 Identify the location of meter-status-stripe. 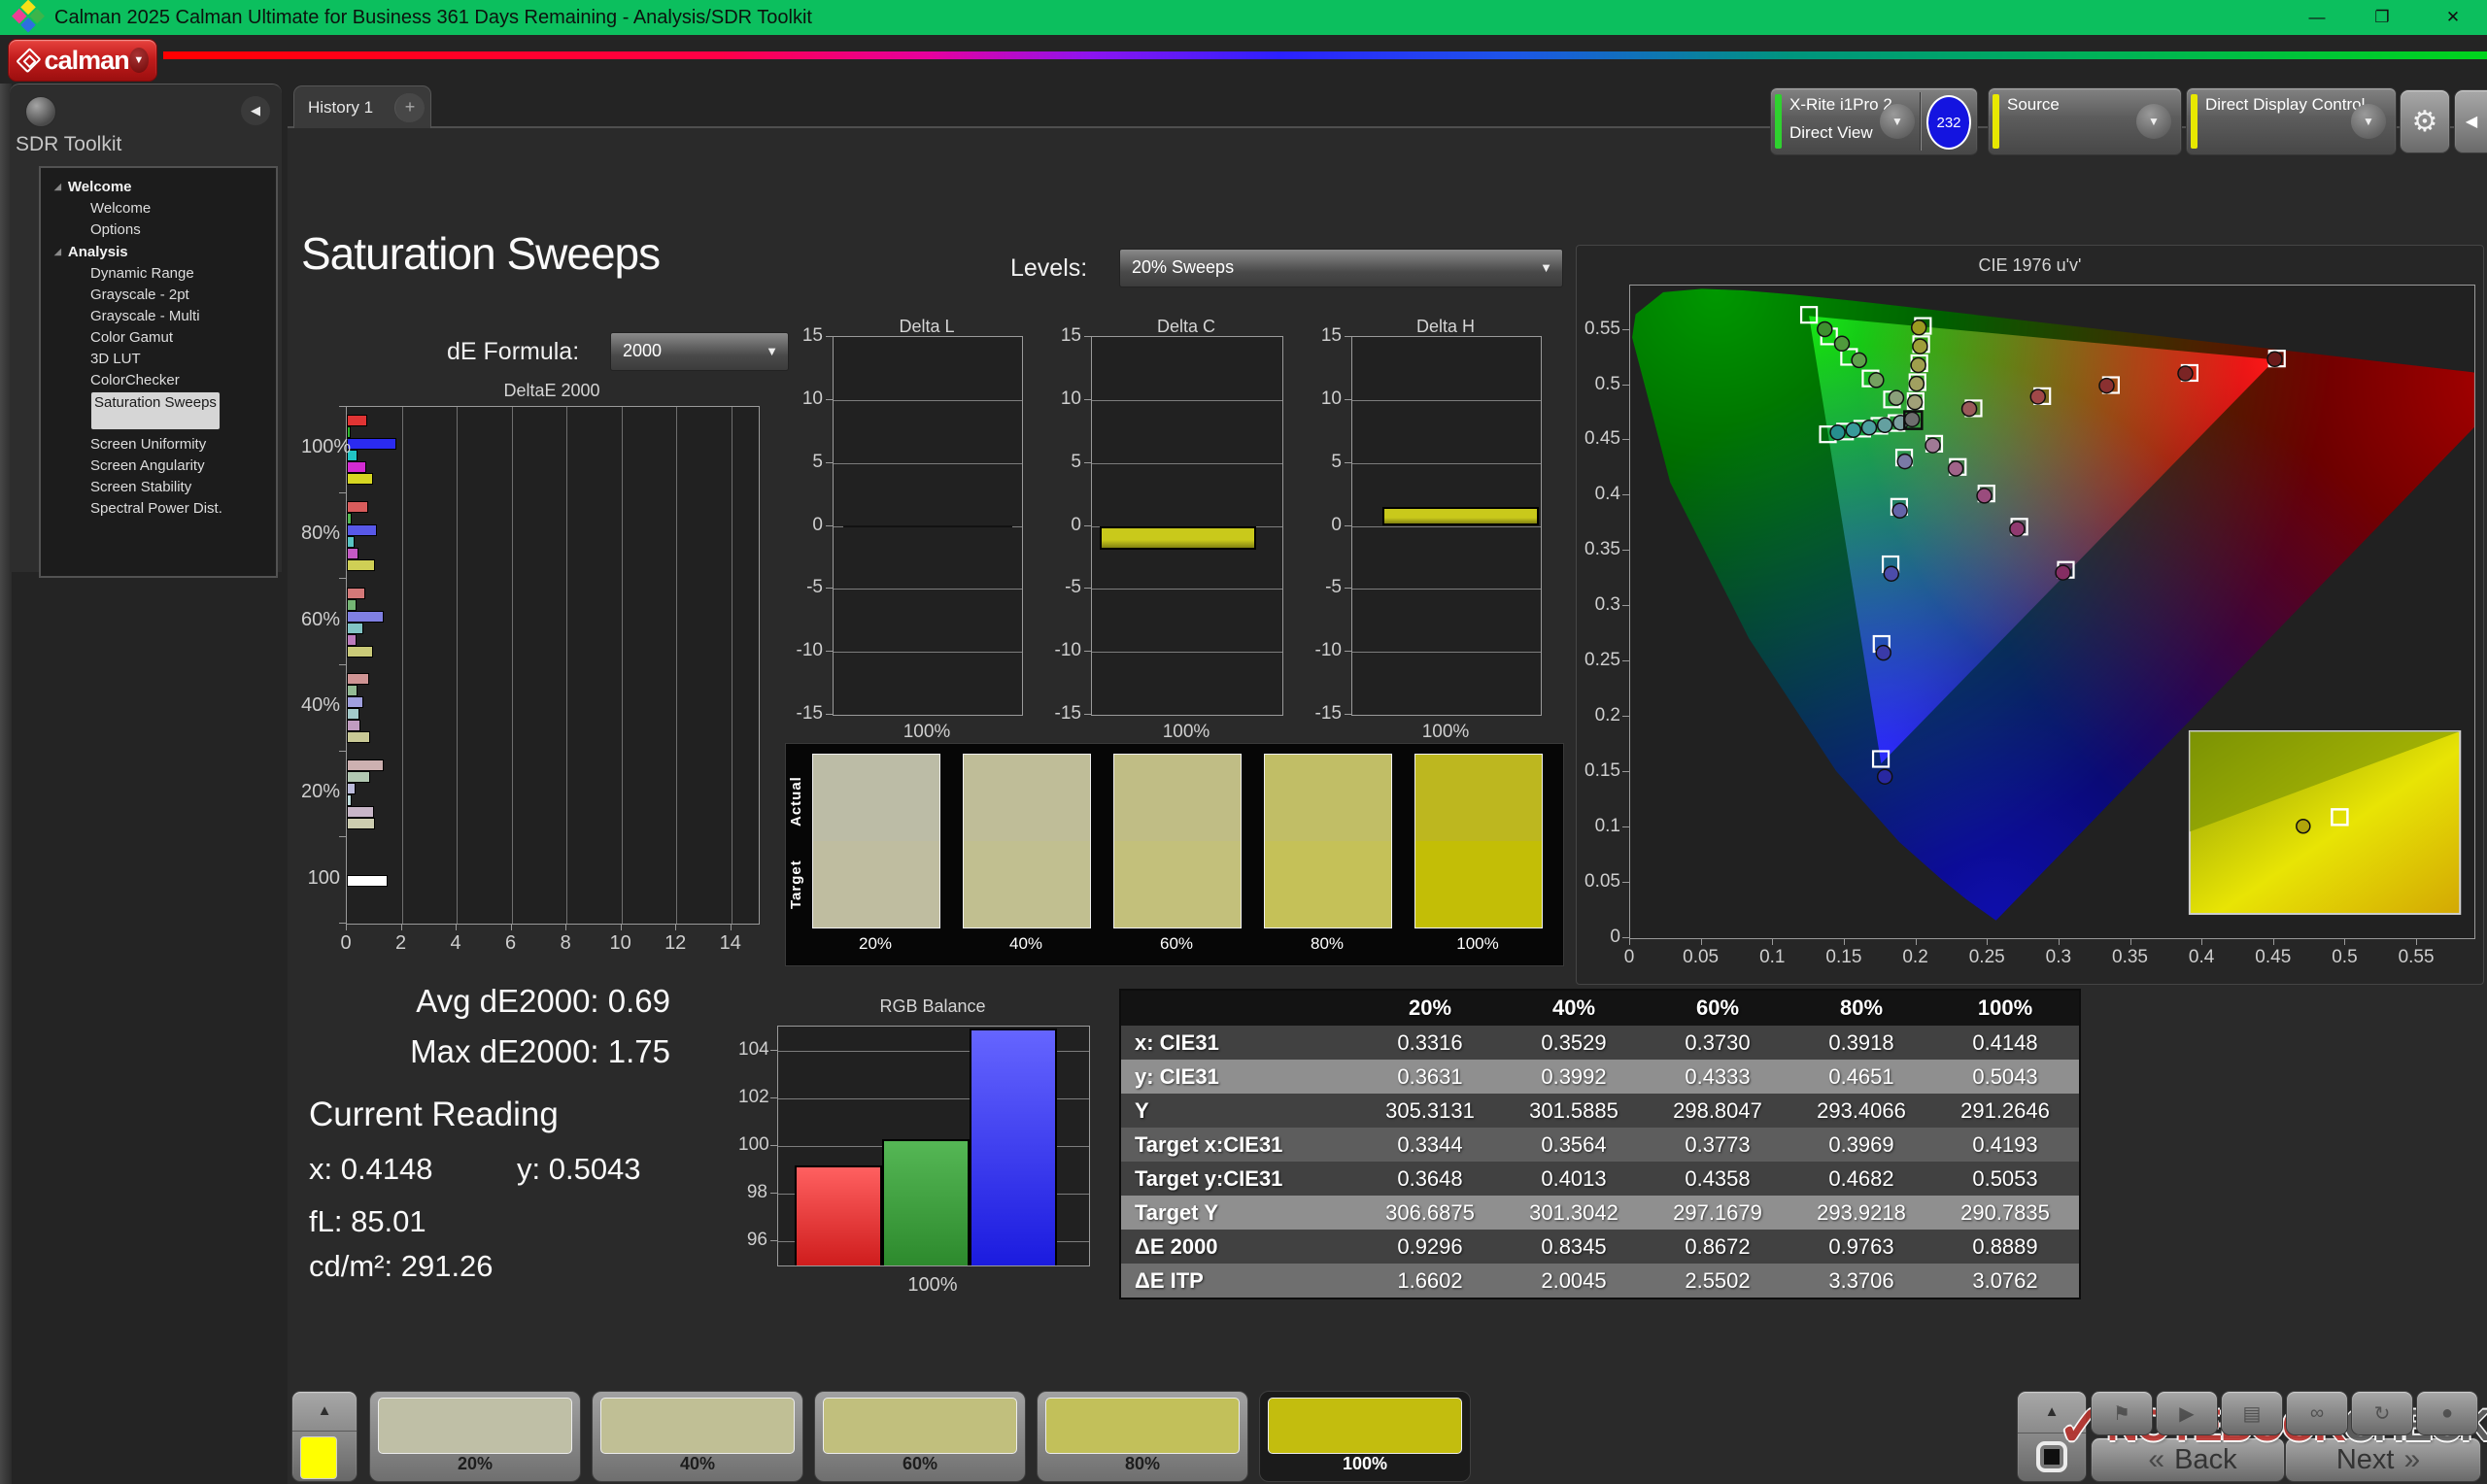
(1778, 122).